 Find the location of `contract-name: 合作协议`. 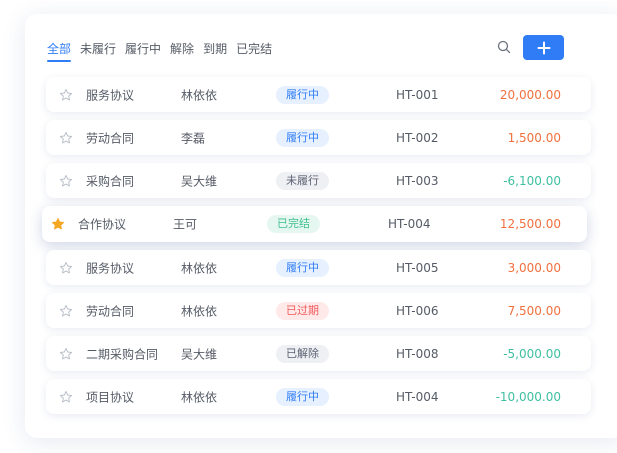

contract-name: 合作协议 is located at coordinates (102, 224).